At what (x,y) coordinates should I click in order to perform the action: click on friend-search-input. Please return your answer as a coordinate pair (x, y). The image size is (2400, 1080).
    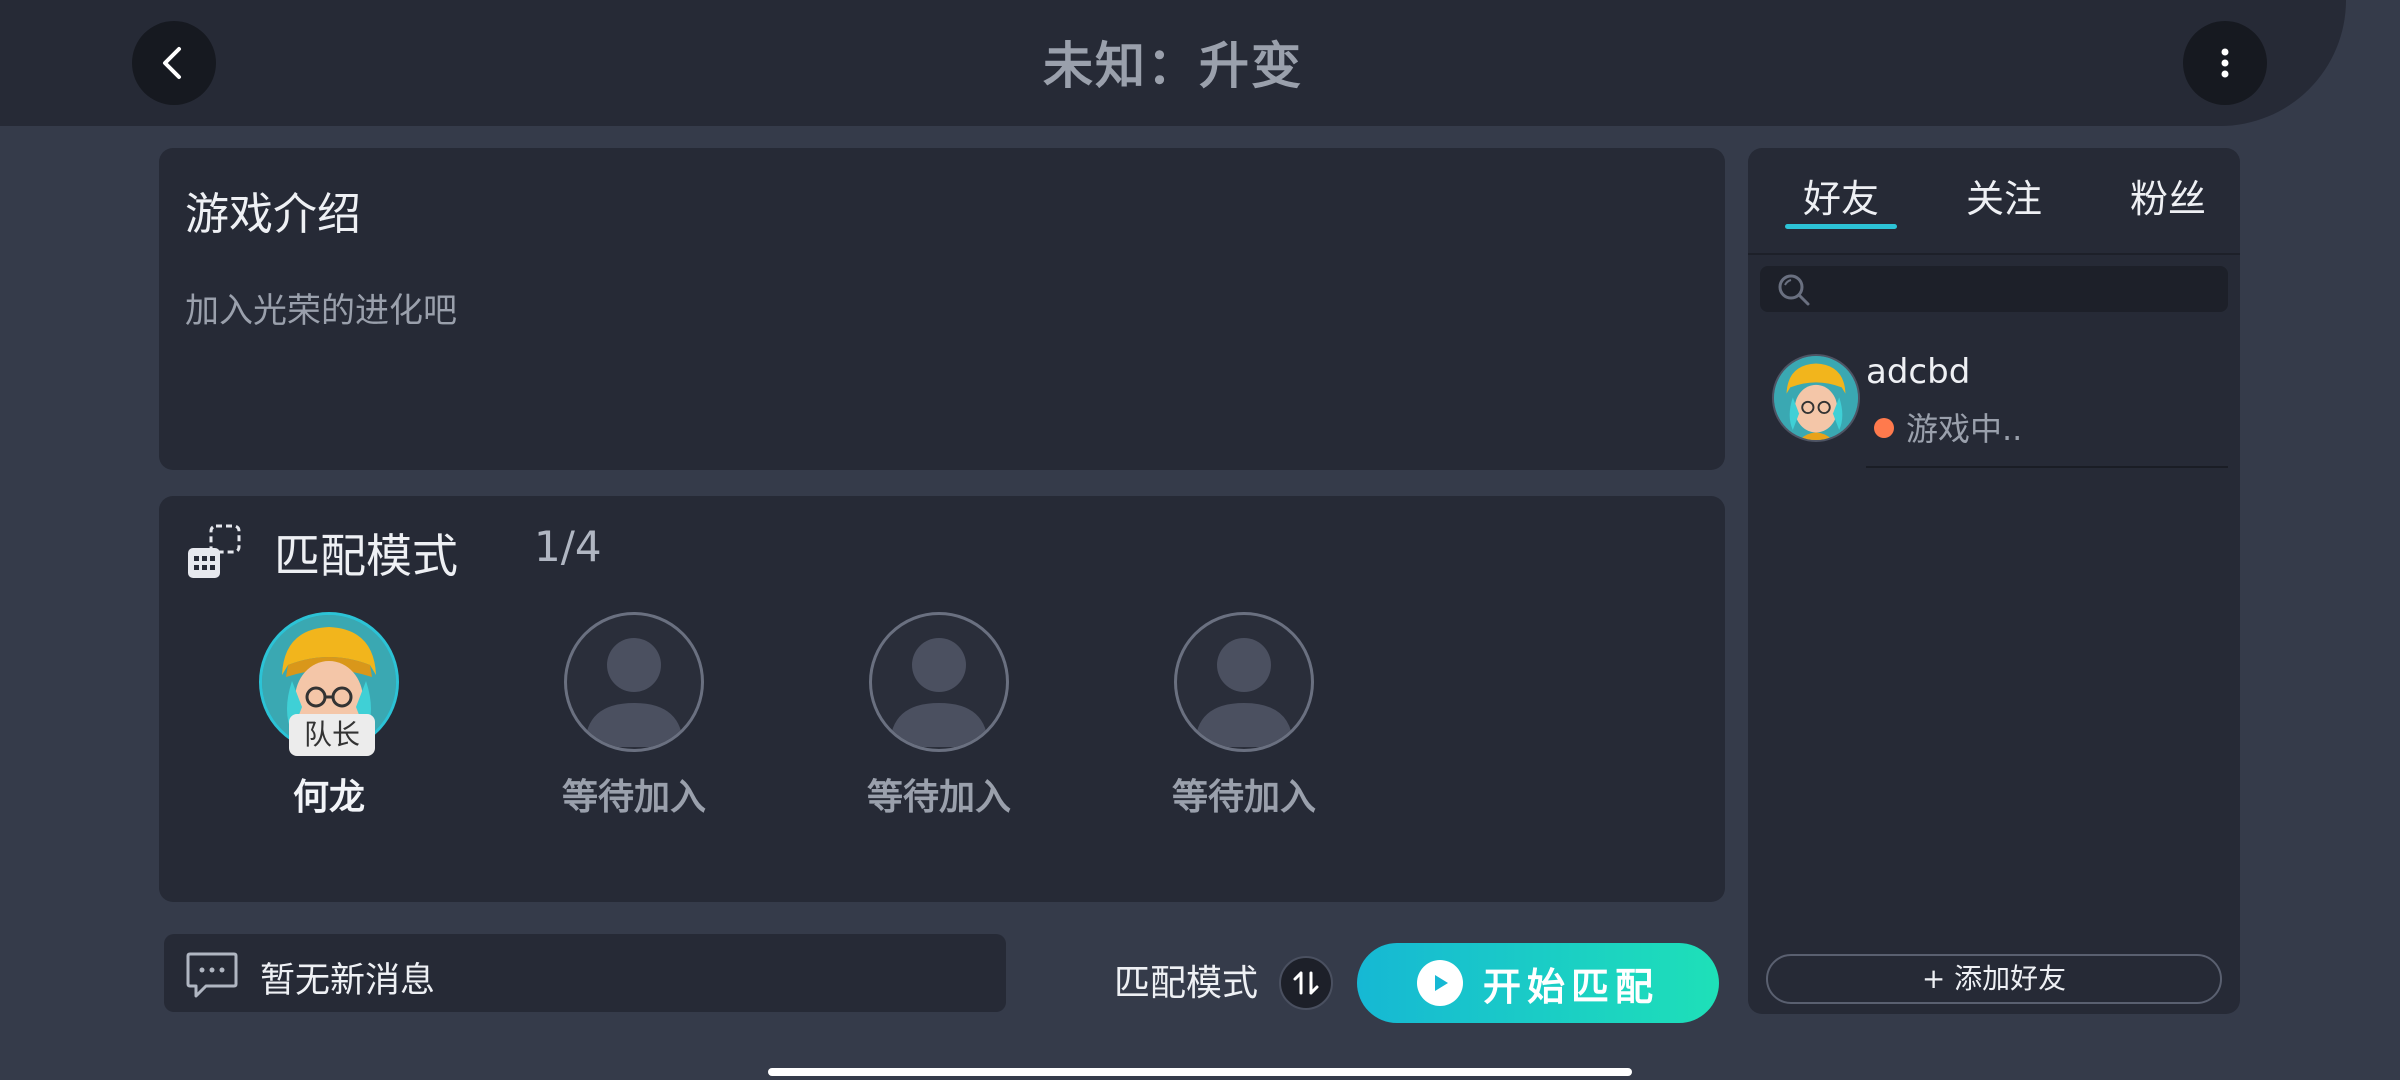
    Looking at the image, I should click on (1994, 289).